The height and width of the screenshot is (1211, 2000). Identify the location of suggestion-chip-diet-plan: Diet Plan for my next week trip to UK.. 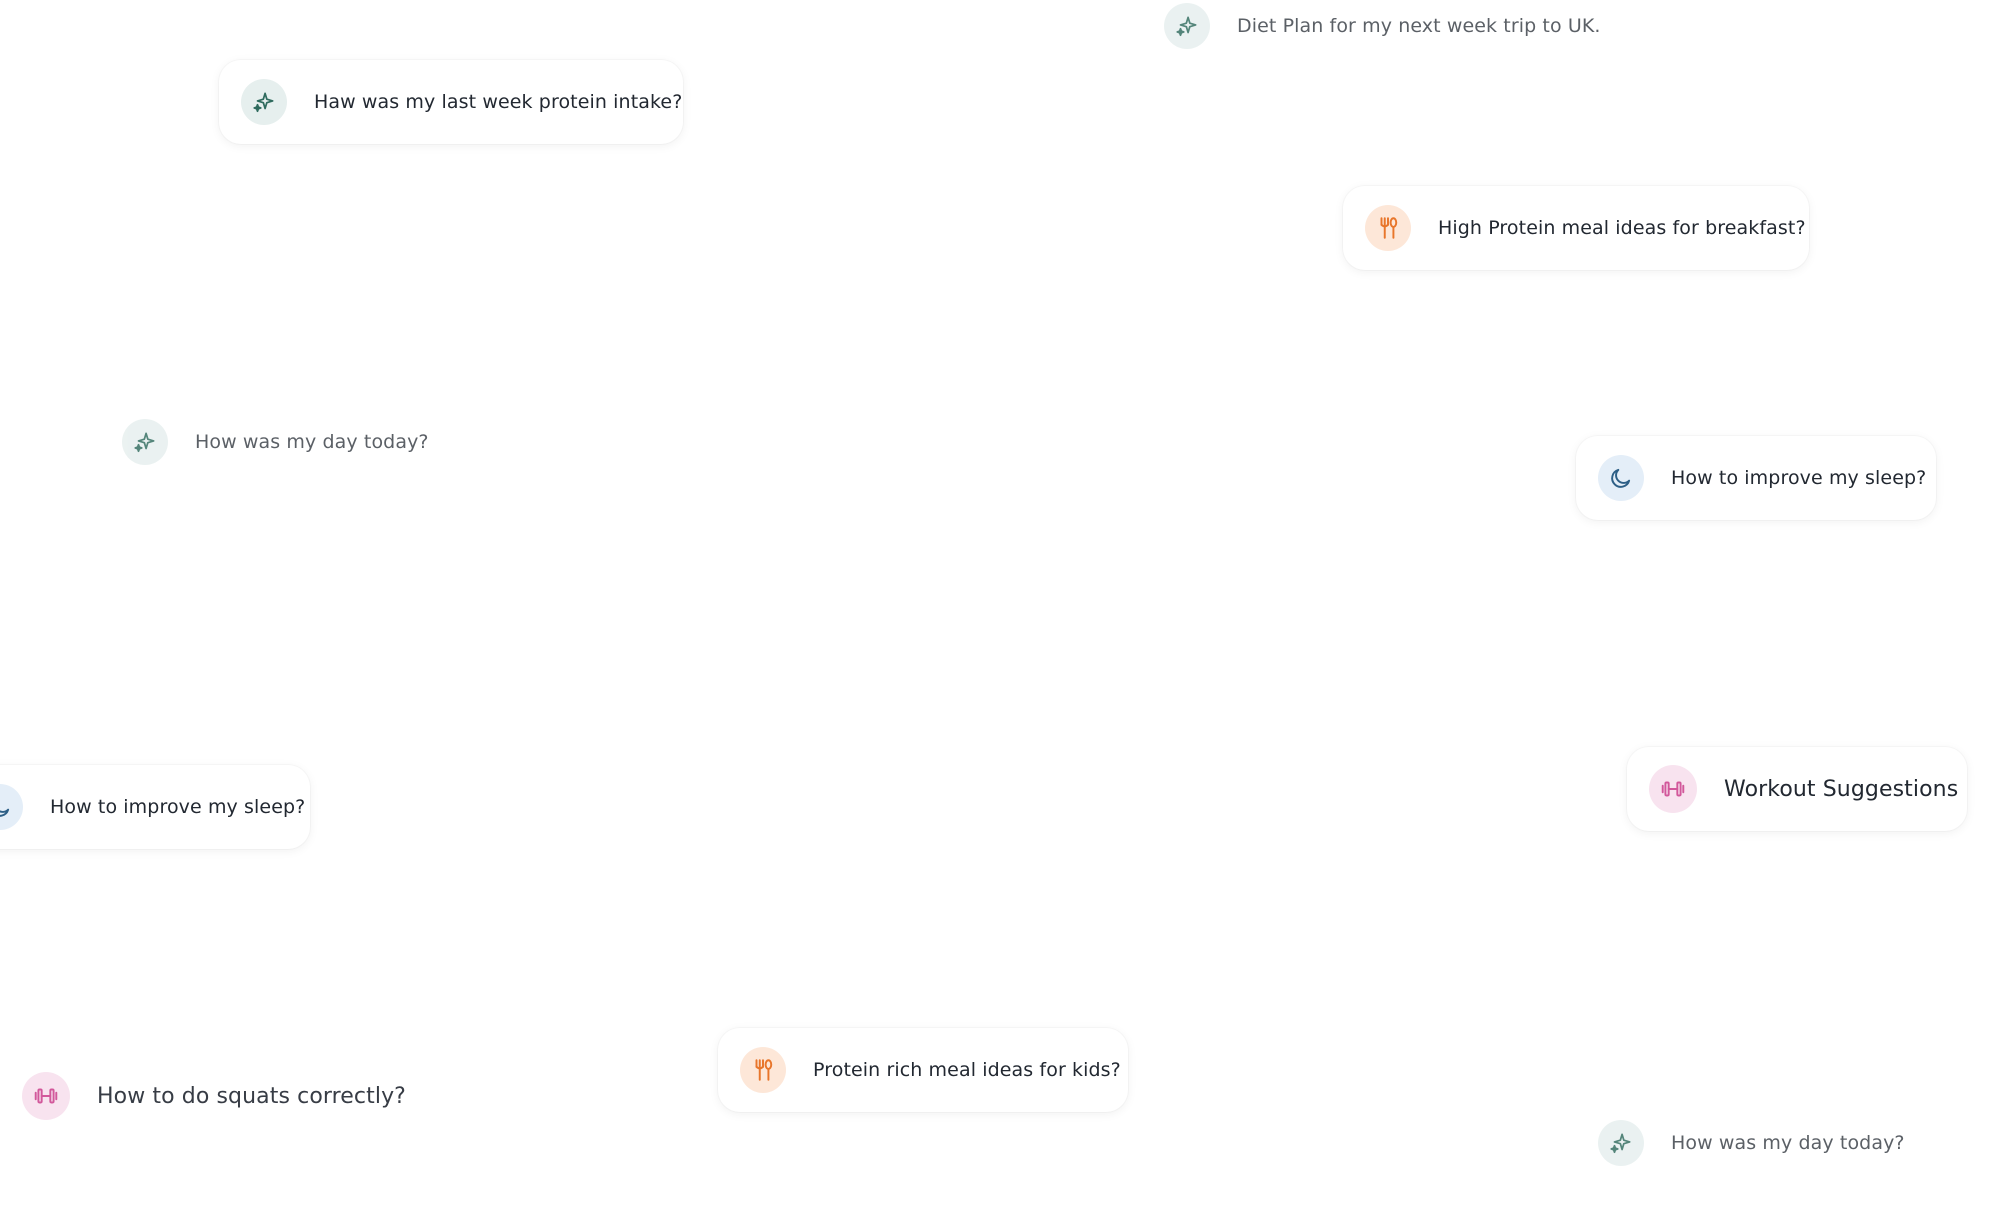
(1396, 34).